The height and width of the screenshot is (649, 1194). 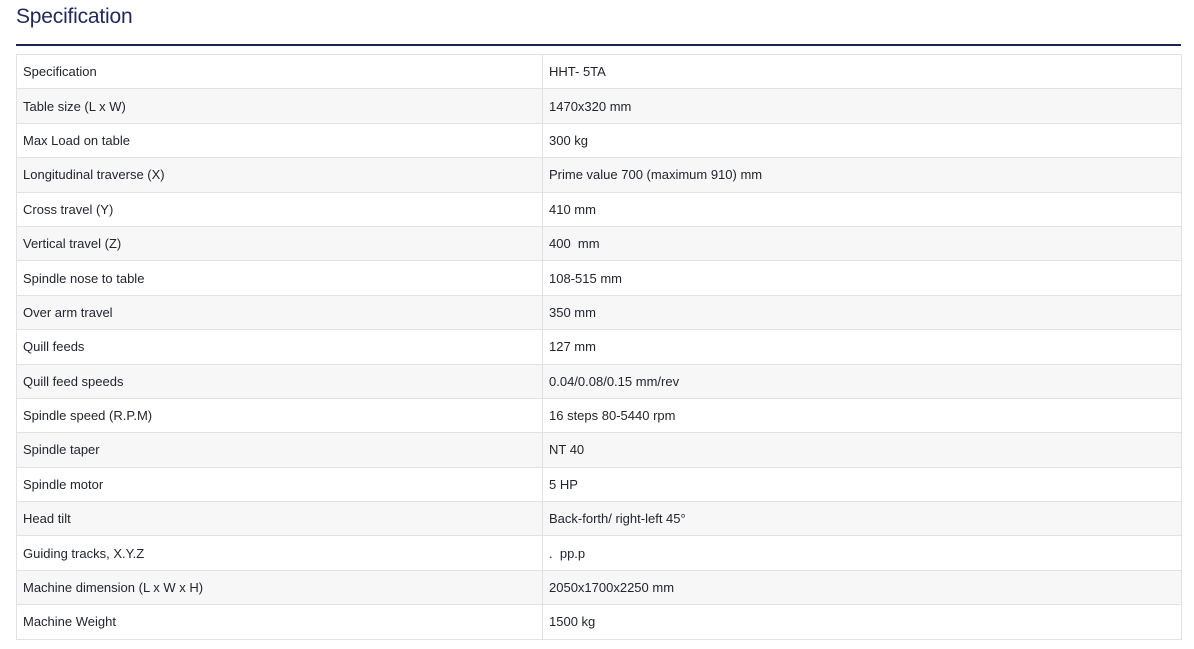 What do you see at coordinates (862, 347) in the screenshot?
I see `spec-value-cell: 127 mm` at bounding box center [862, 347].